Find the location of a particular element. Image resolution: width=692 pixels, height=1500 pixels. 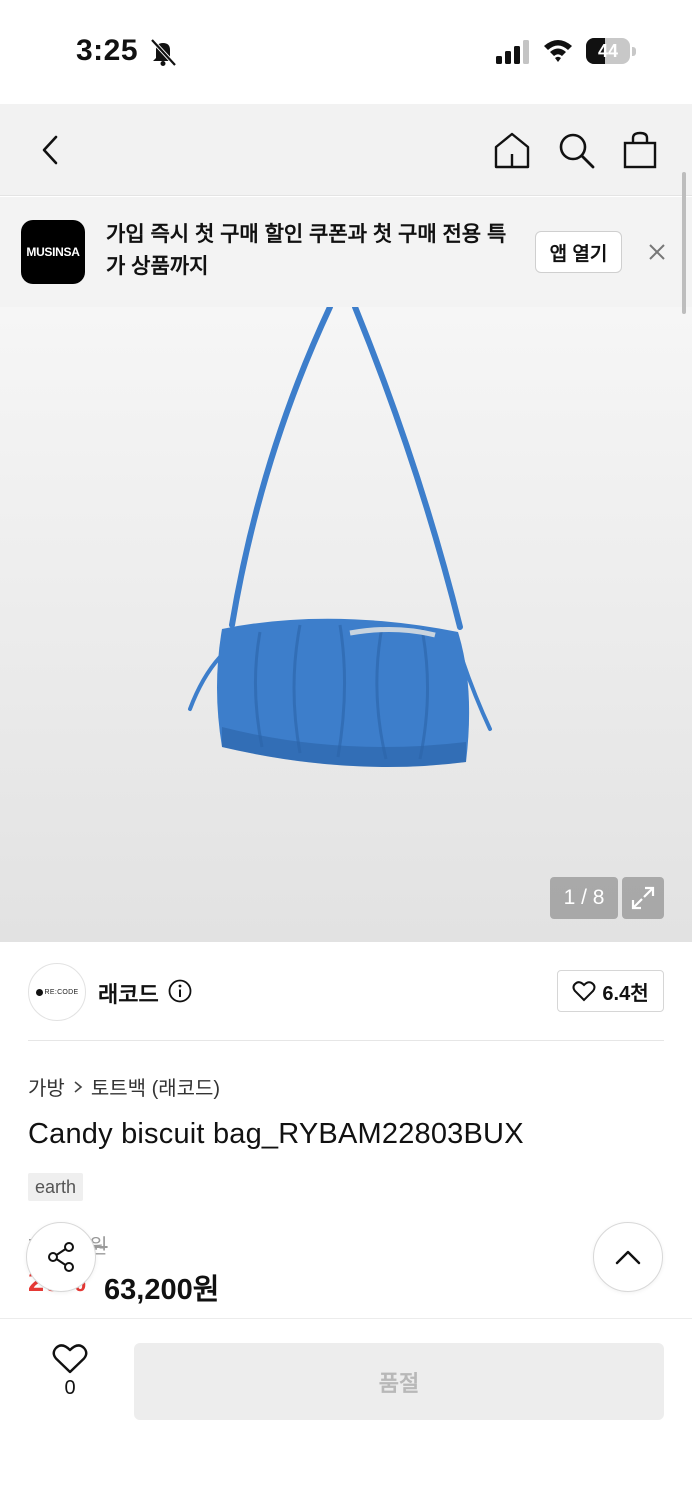

home-icon is located at coordinates (512, 150).